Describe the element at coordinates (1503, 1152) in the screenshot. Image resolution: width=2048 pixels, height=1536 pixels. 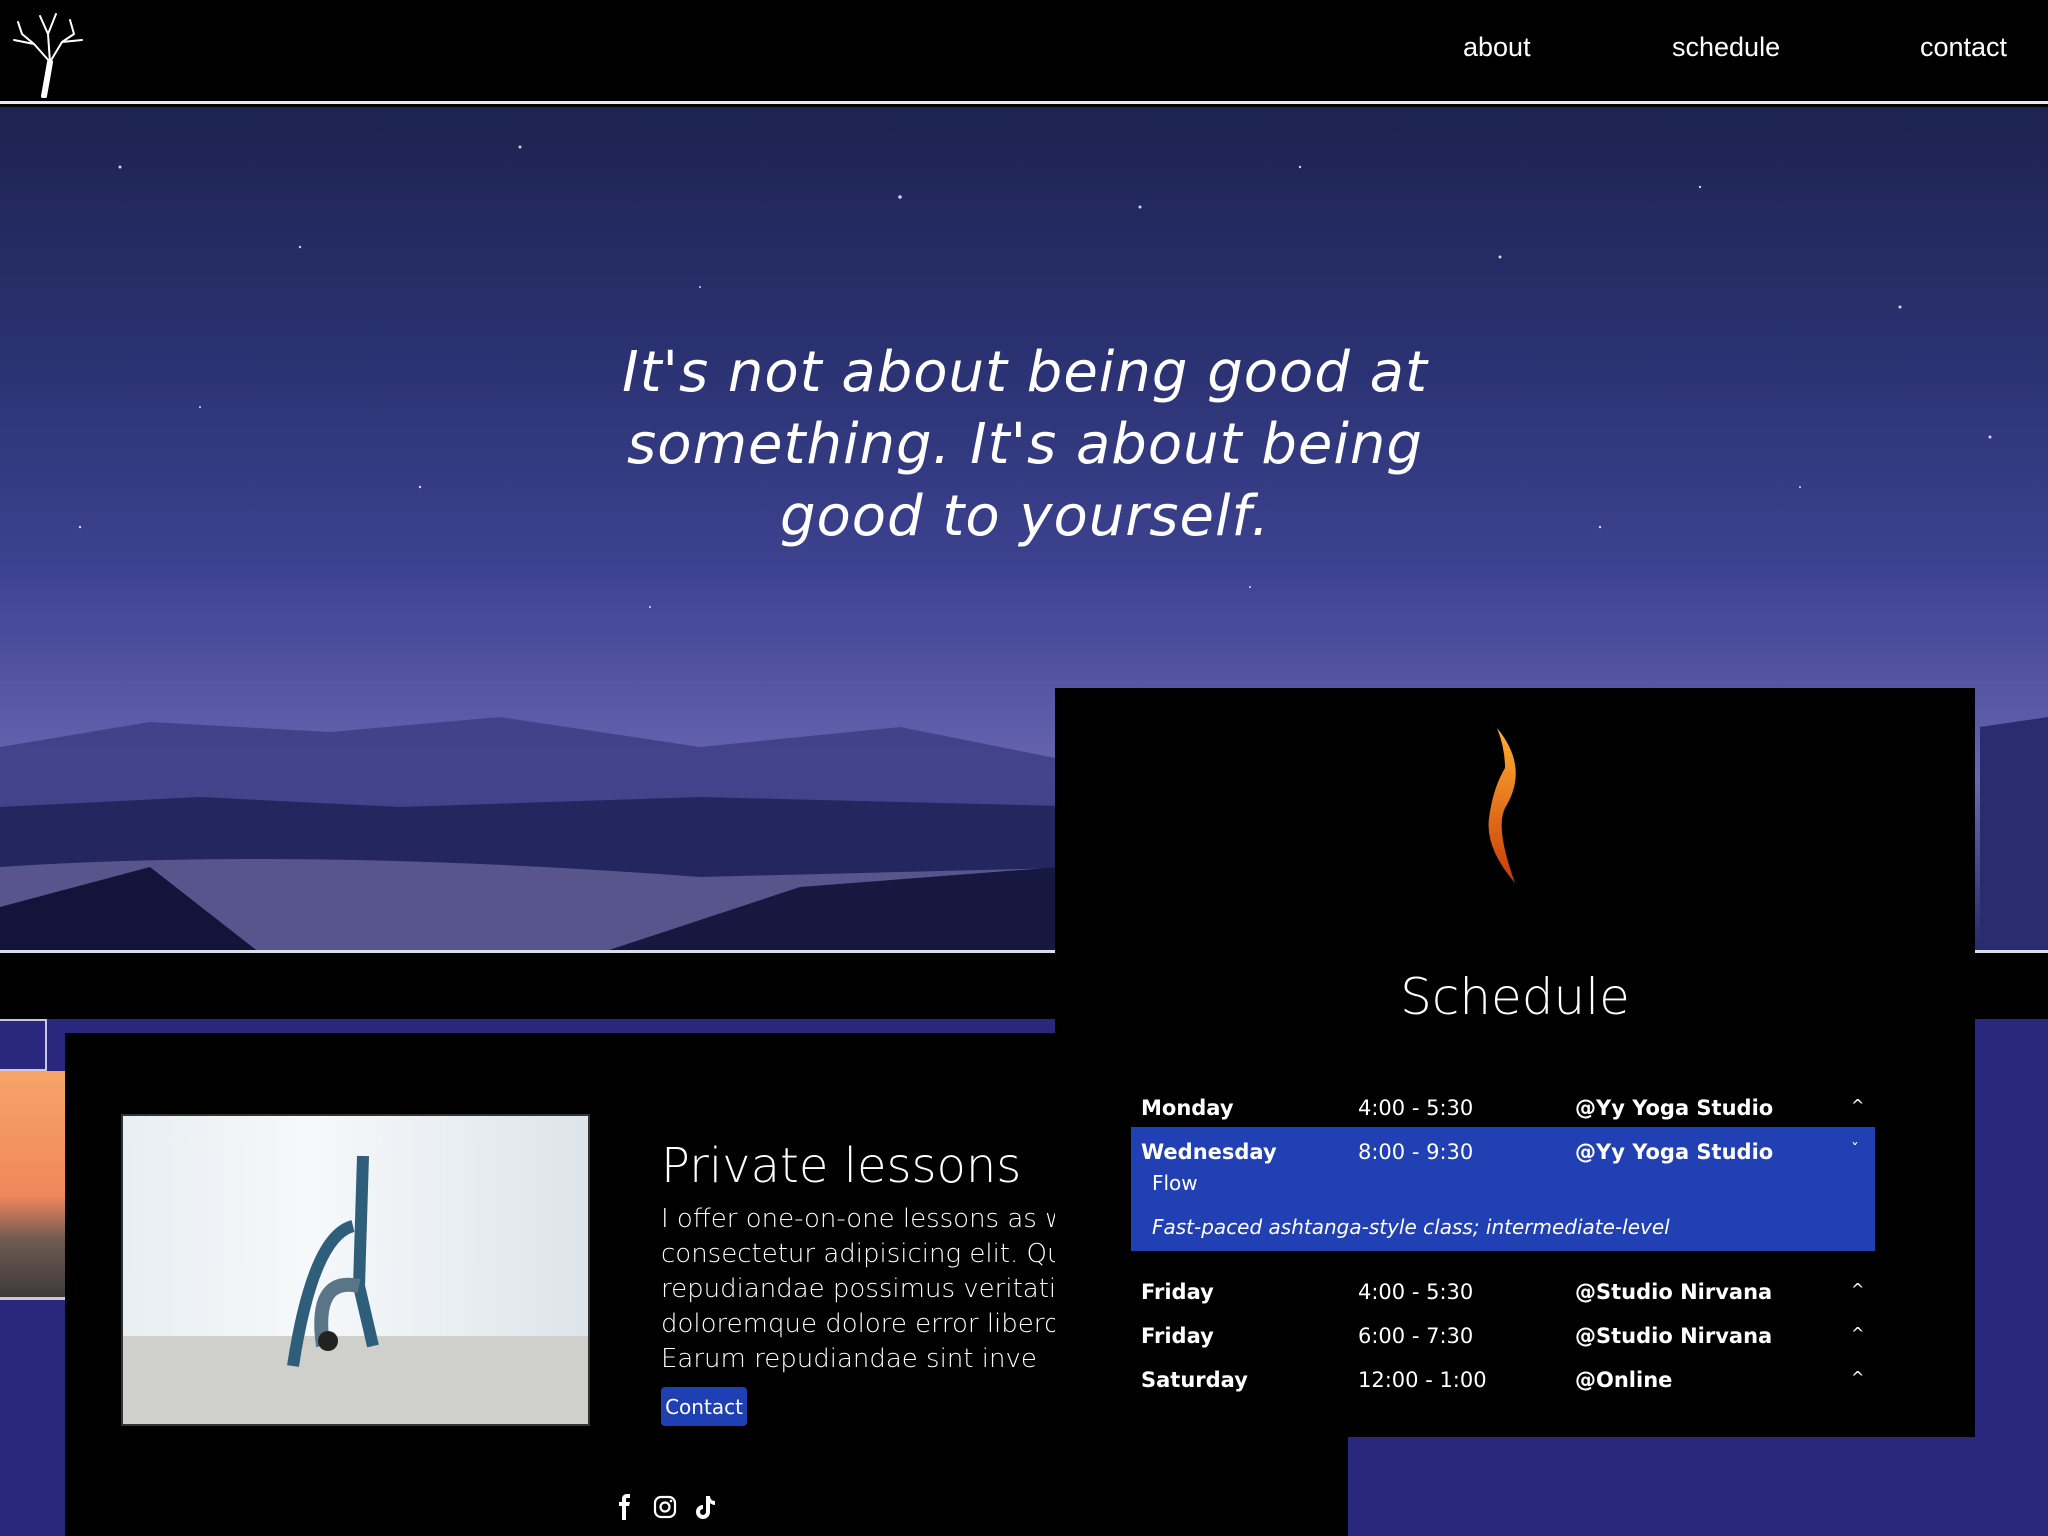
I see `schedule-row: Wednesday 8:00 - 9:30 @Yy Yoga Studio ˇ` at that location.